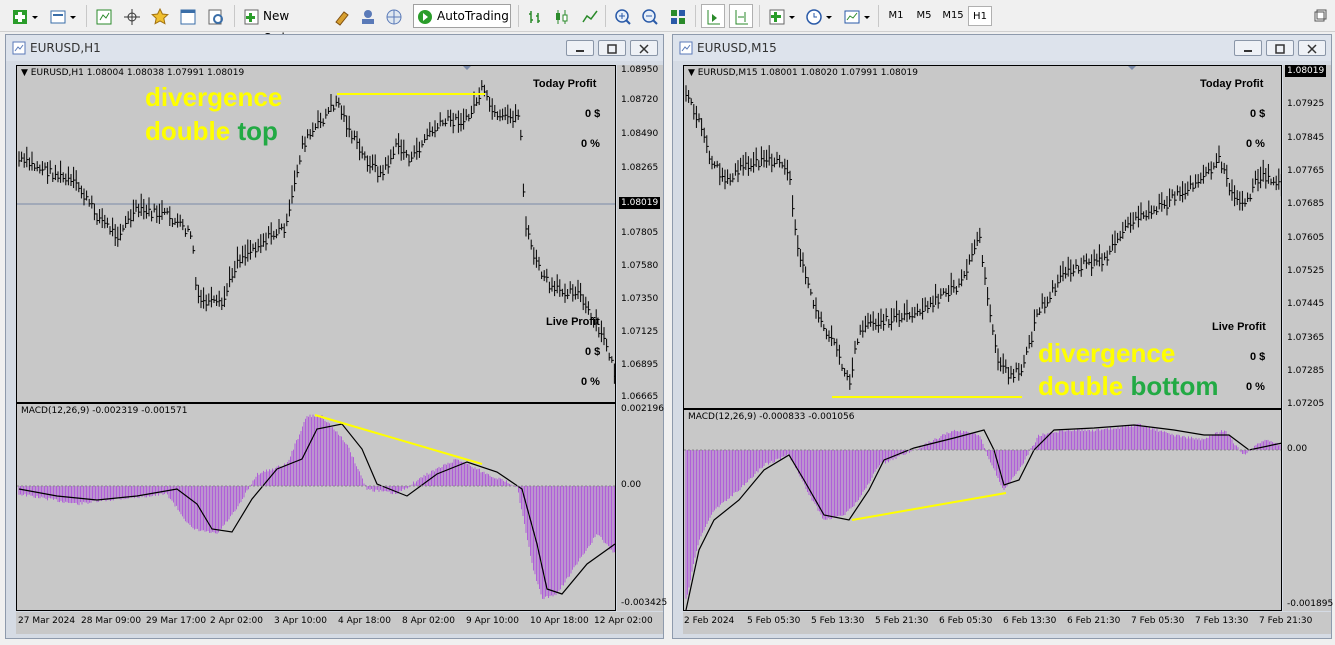  I want to click on candlestick-icon, so click(562, 17).